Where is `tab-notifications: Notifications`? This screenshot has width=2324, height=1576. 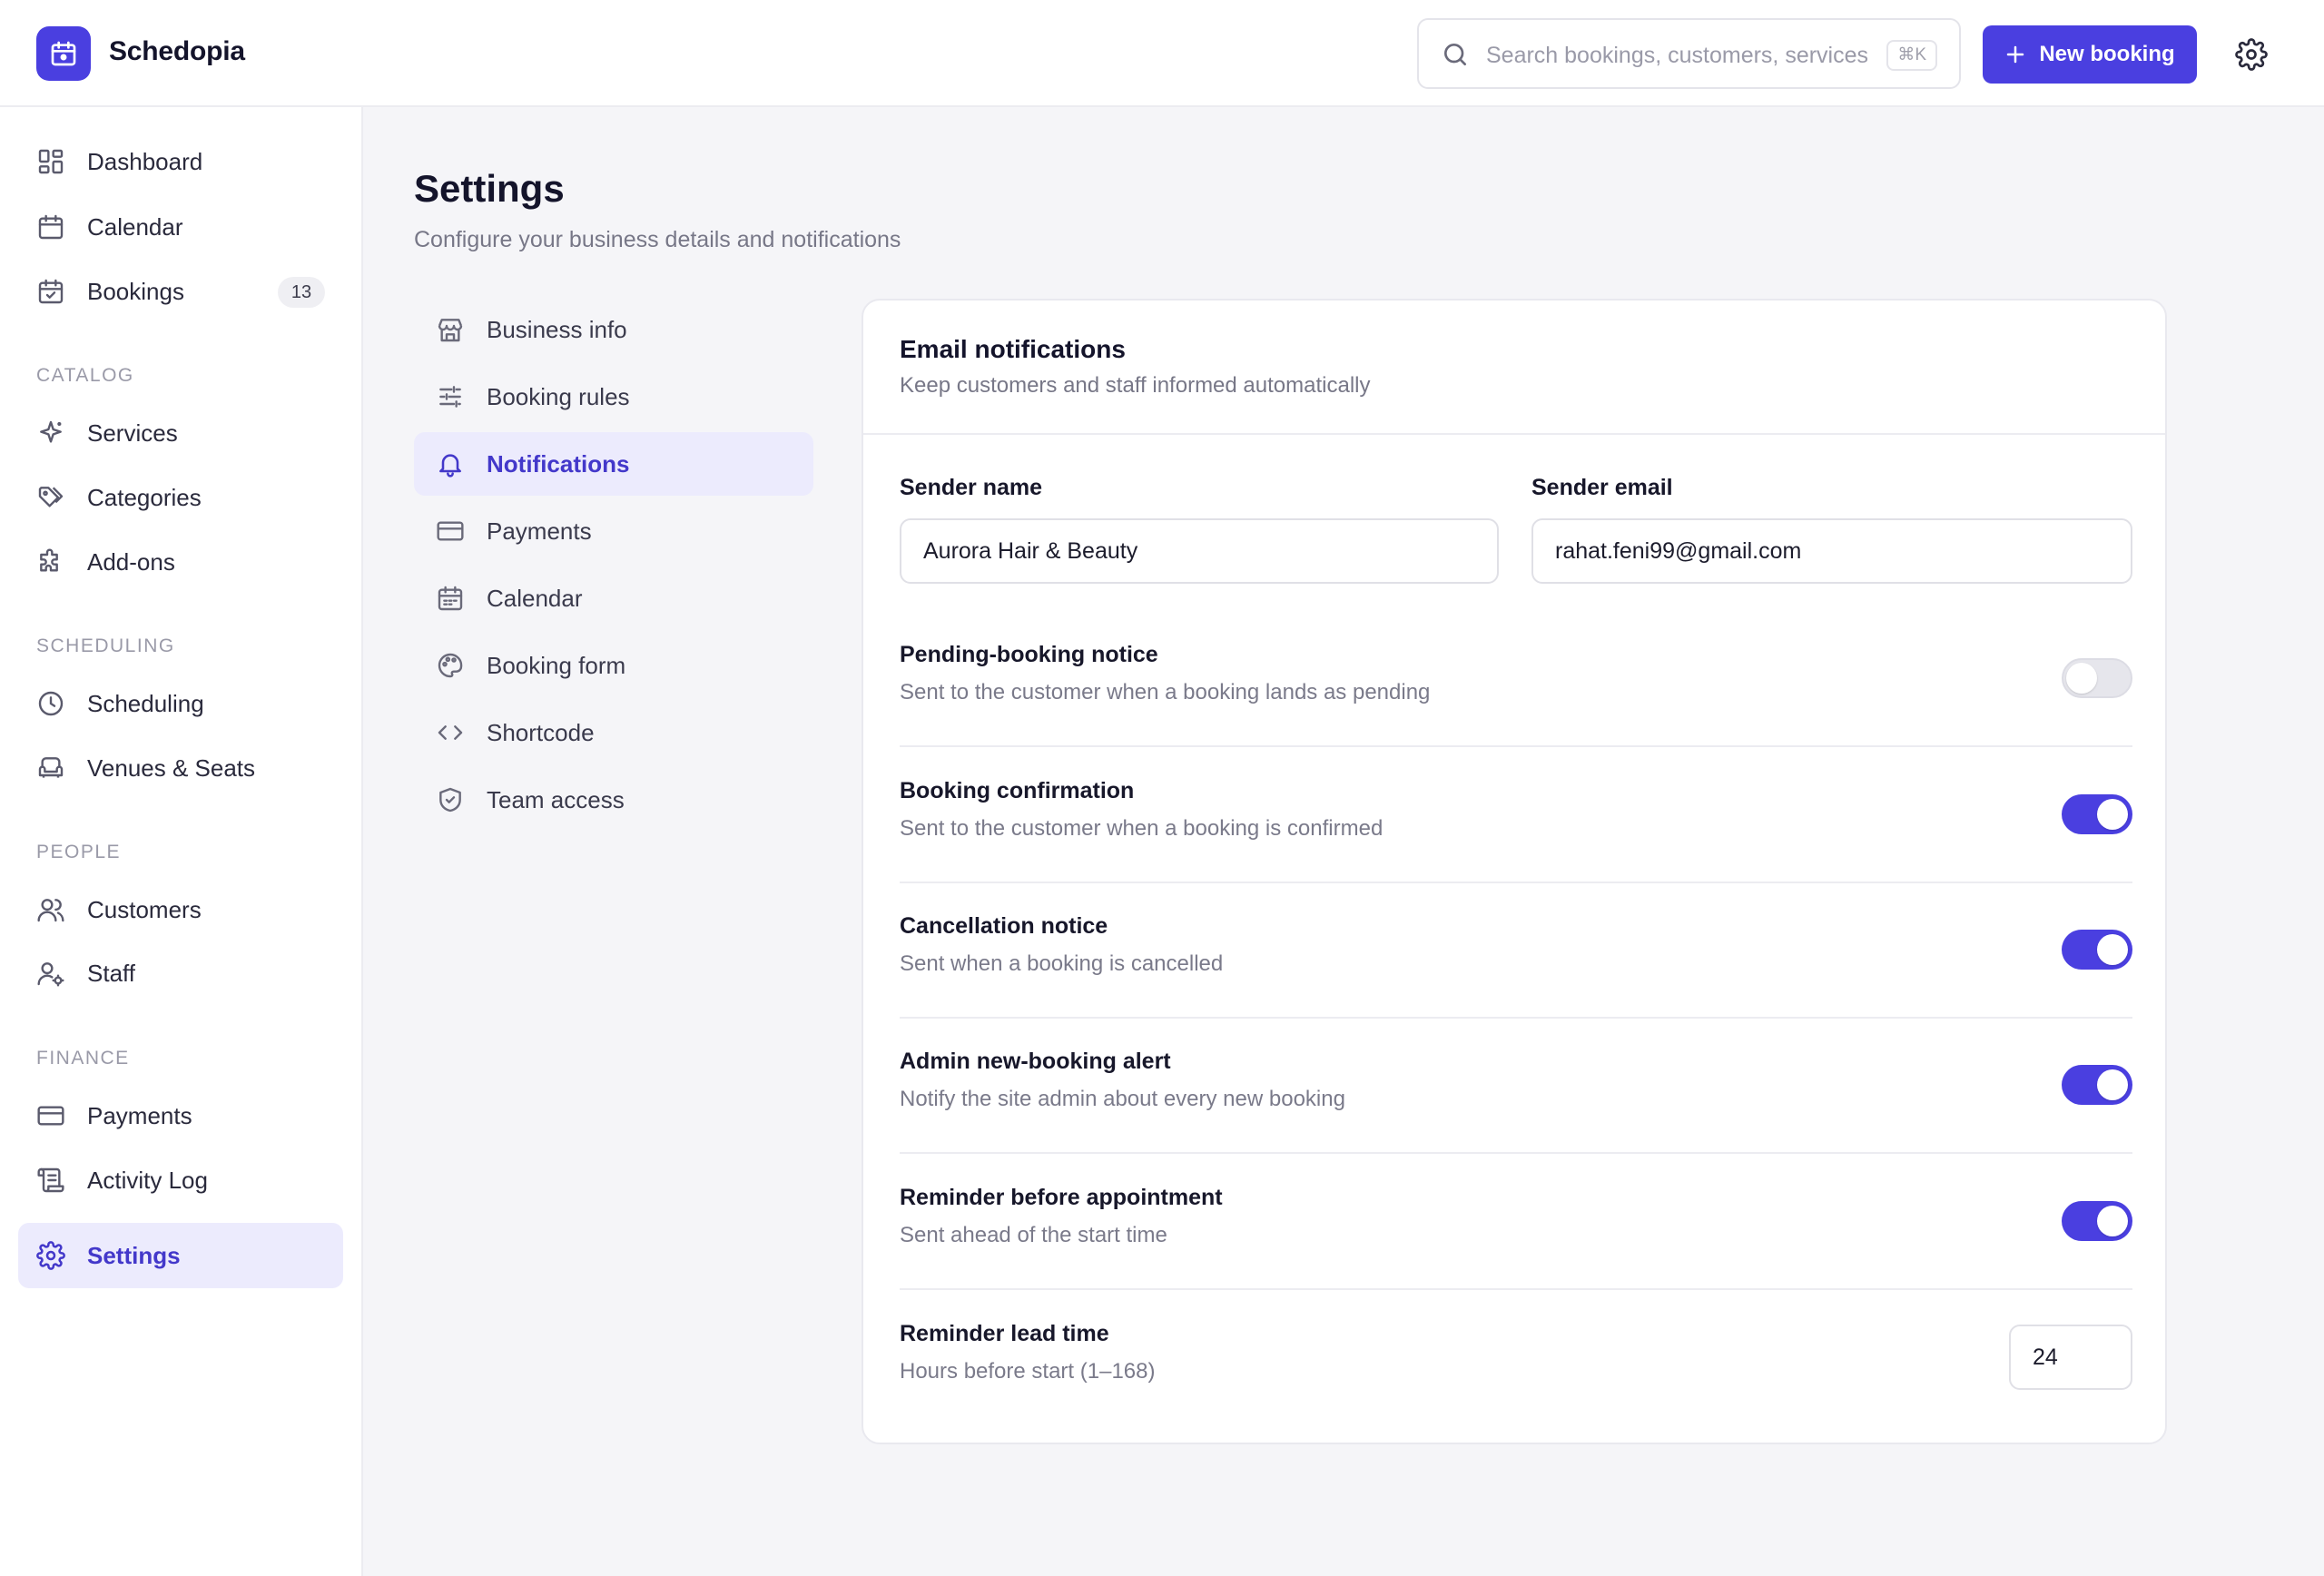 tab-notifications: Notifications is located at coordinates (613, 464).